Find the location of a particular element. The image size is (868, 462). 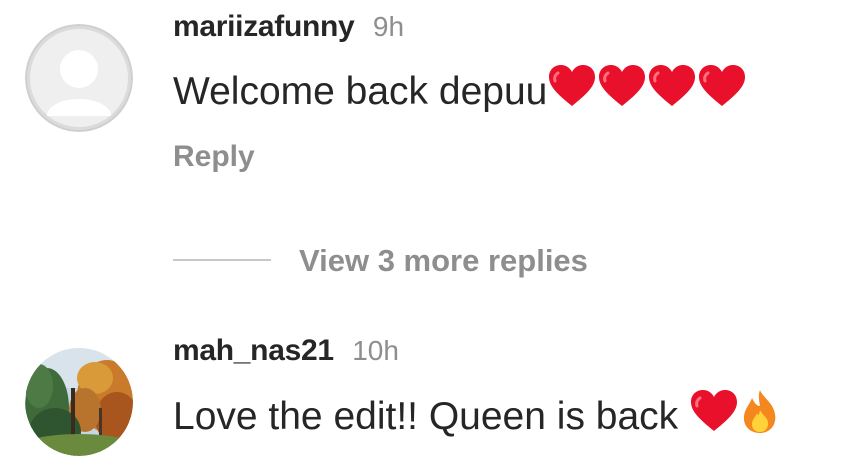

view-more-replies-button: View 3 more replies is located at coordinates (380, 260).